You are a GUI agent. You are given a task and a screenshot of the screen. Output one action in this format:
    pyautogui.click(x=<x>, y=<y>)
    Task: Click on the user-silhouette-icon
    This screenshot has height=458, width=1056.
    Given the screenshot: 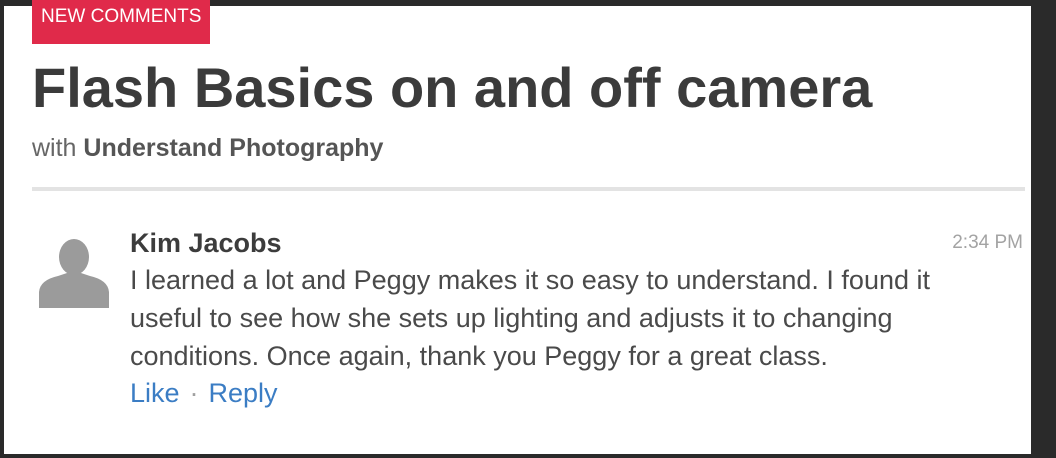 What is the action you would take?
    pyautogui.click(x=74, y=273)
    